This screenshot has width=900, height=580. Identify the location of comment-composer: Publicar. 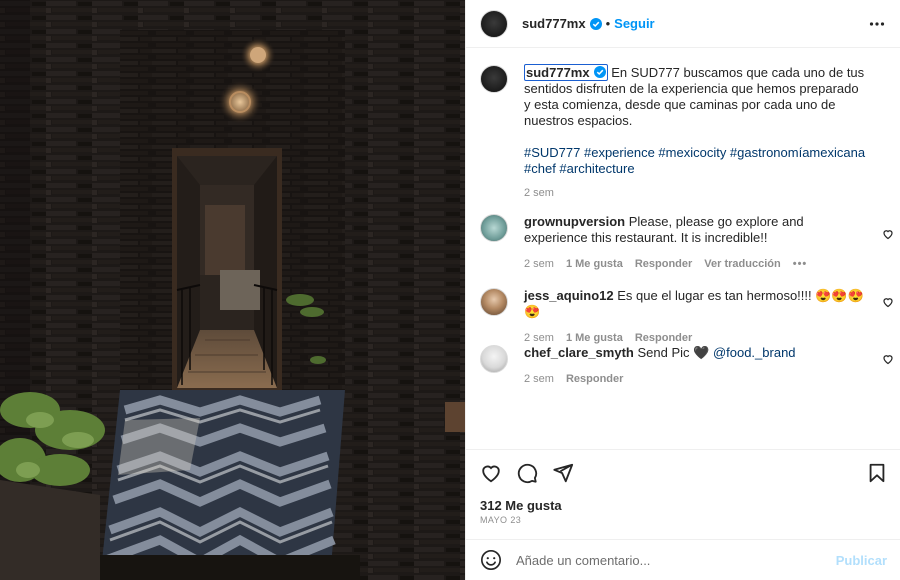
(683, 559).